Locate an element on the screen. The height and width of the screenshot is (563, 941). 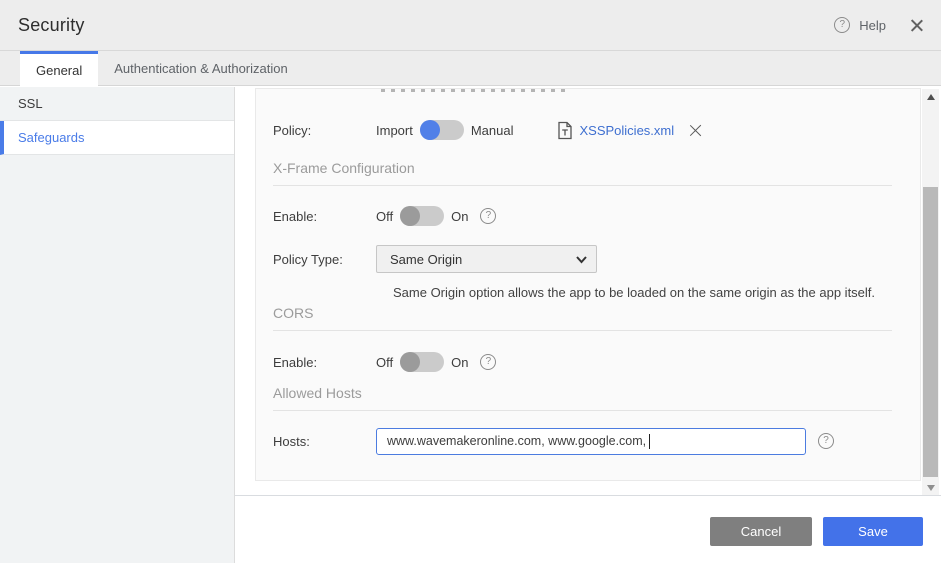
cors-section-title: CORS is located at coordinates (582, 318).